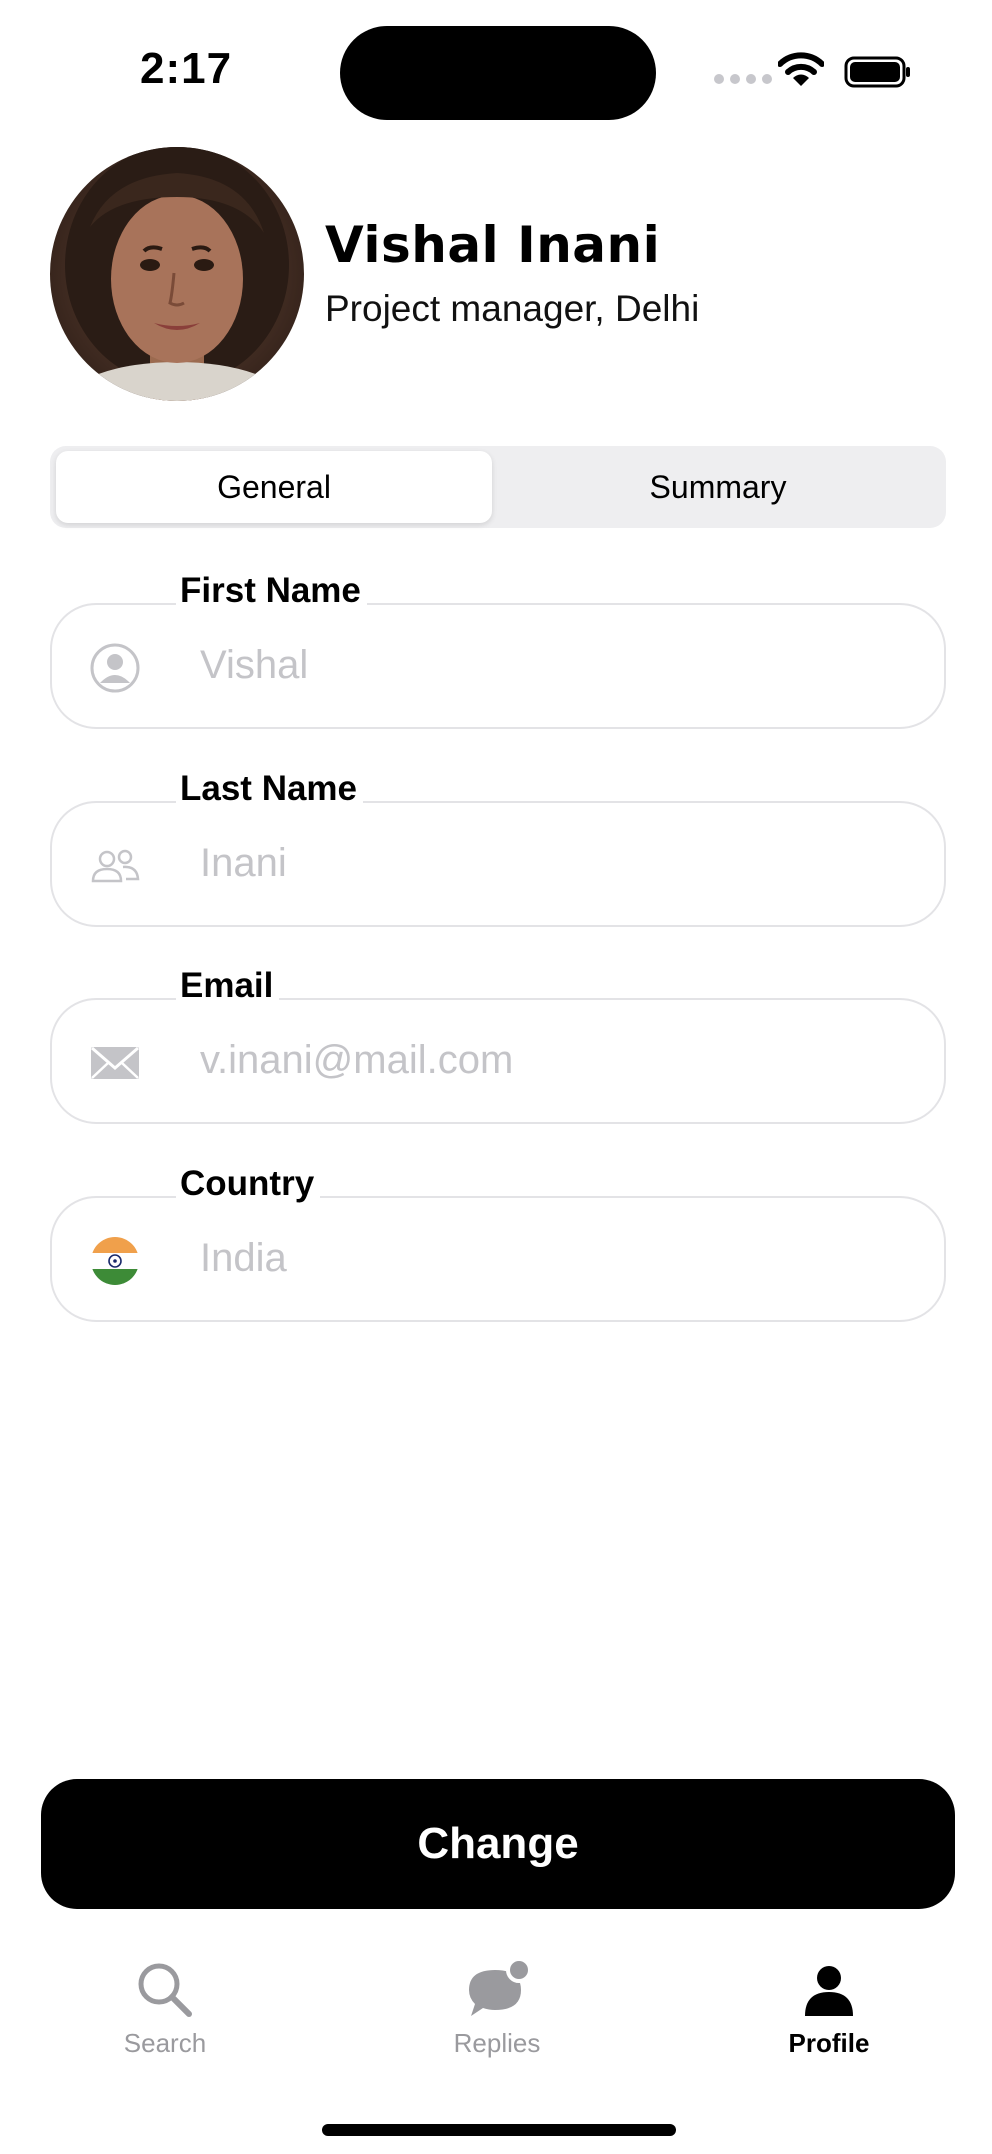 The height and width of the screenshot is (2154, 992). I want to click on first-name-field: First Name Vishal, so click(498, 650).